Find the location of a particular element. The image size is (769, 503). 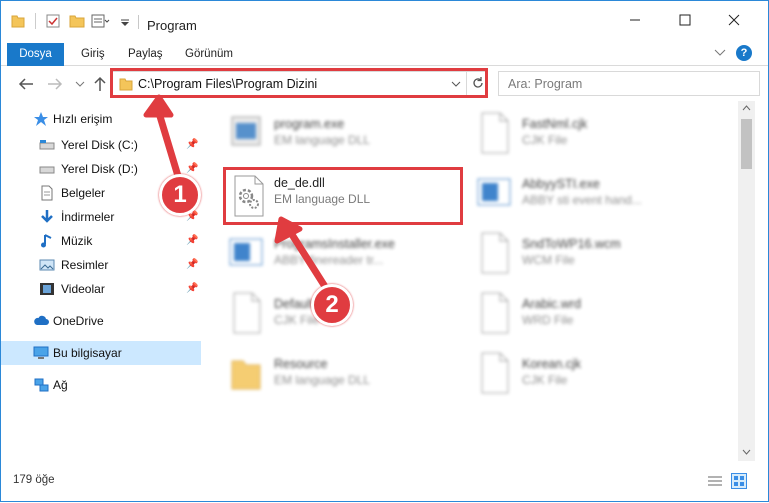

maximize-icon is located at coordinates (685, 20).